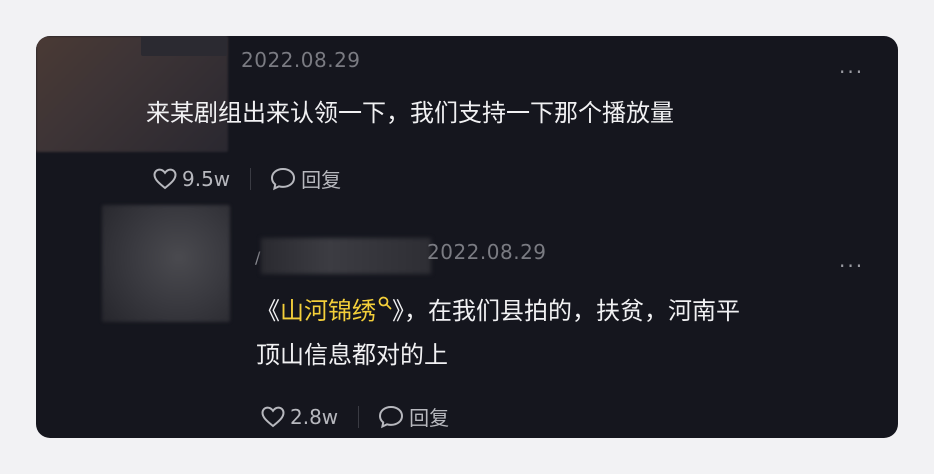 This screenshot has height=474, width=934. I want to click on search-icon, so click(385, 306).